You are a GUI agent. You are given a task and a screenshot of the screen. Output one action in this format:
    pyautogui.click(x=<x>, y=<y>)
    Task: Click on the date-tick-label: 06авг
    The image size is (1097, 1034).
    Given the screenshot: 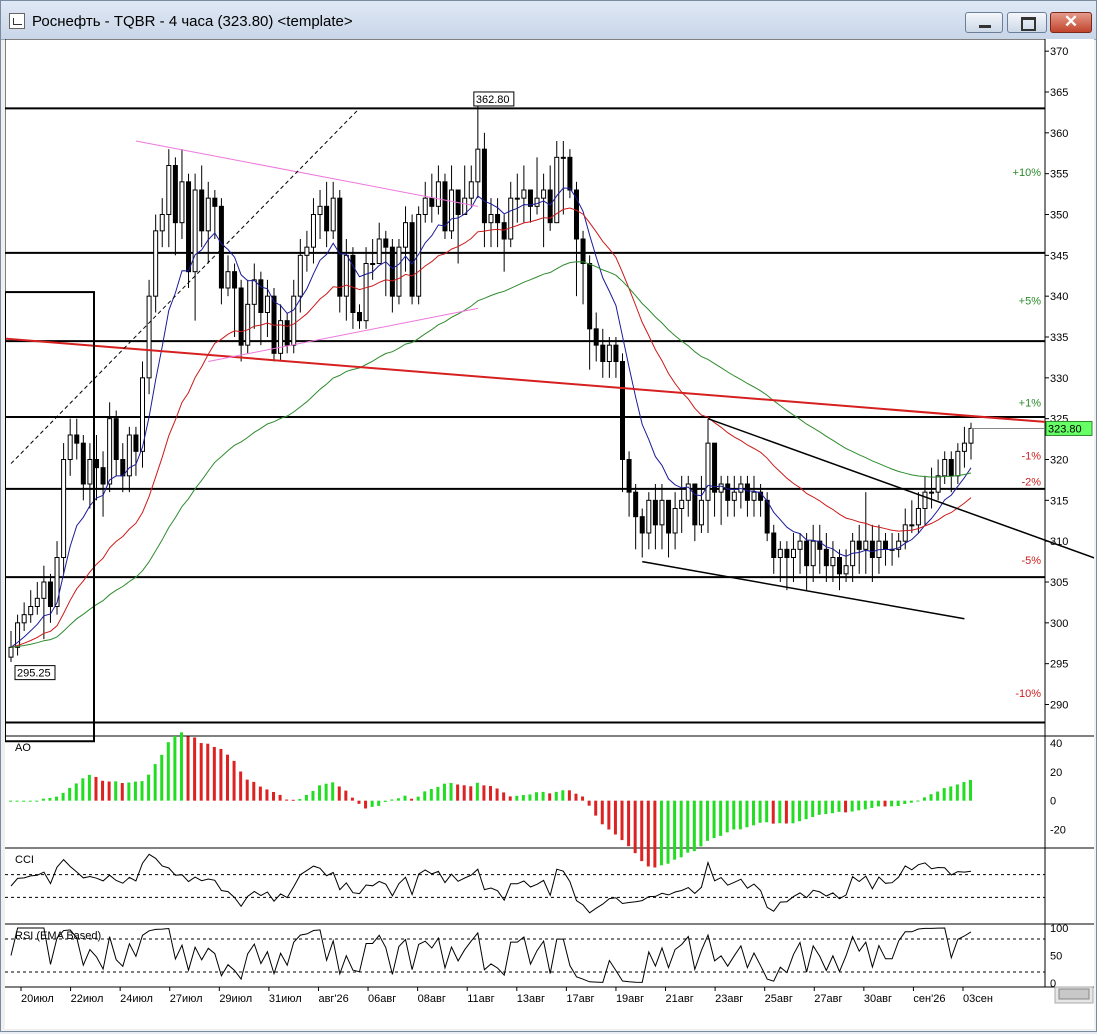 What is the action you would take?
    pyautogui.click(x=382, y=999)
    